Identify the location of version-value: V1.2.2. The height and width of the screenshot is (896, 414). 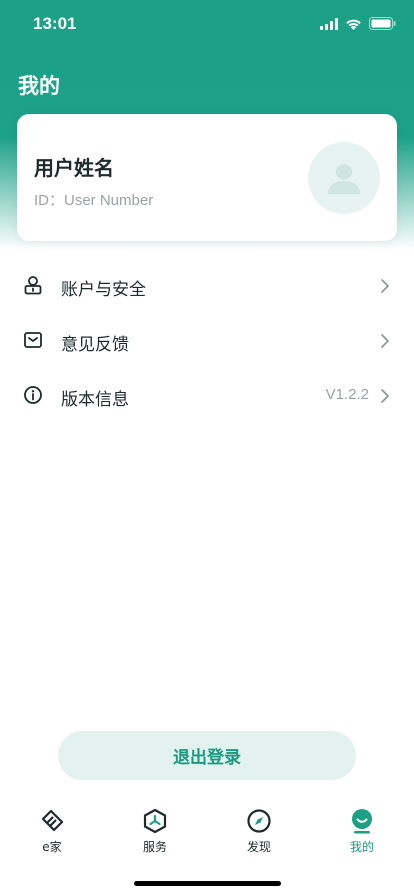
(347, 394).